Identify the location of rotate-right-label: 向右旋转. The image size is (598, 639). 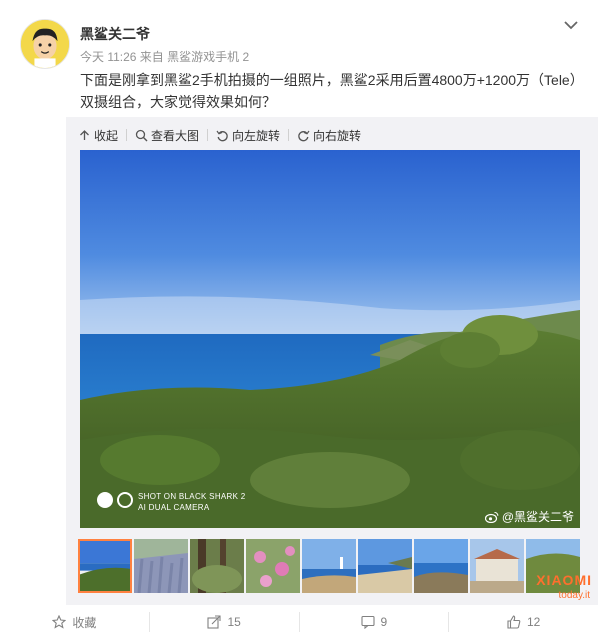
(337, 135).